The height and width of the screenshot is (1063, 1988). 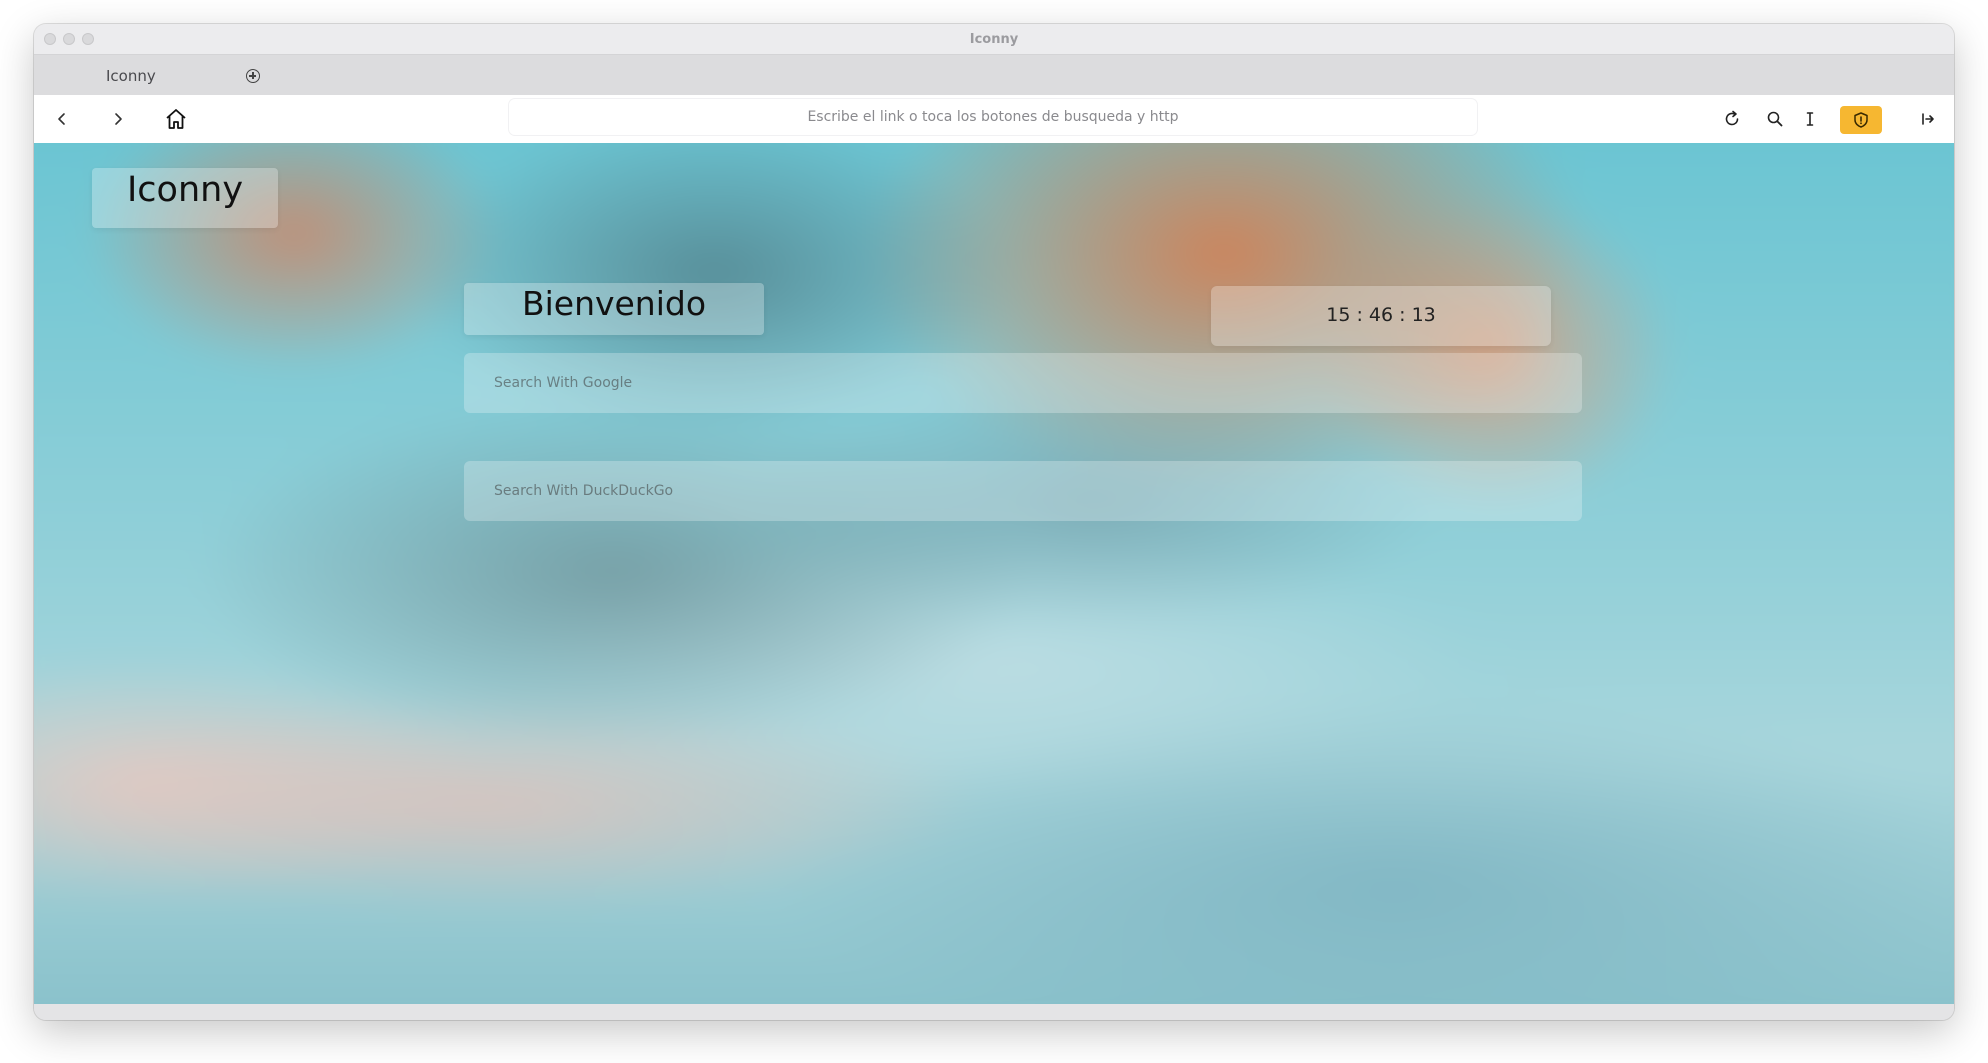 What do you see at coordinates (1023, 383) in the screenshot?
I see `google-search-input` at bounding box center [1023, 383].